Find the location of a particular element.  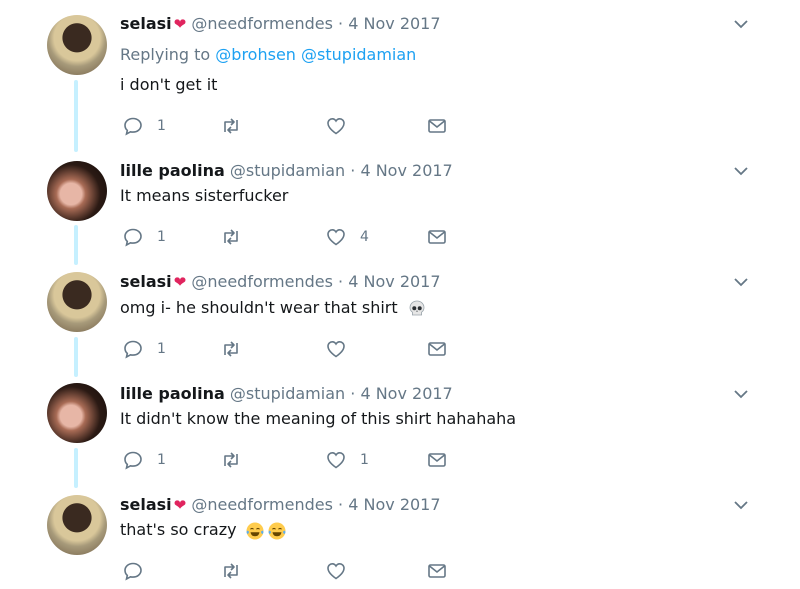

tweet-actions is located at coordinates (440, 571).